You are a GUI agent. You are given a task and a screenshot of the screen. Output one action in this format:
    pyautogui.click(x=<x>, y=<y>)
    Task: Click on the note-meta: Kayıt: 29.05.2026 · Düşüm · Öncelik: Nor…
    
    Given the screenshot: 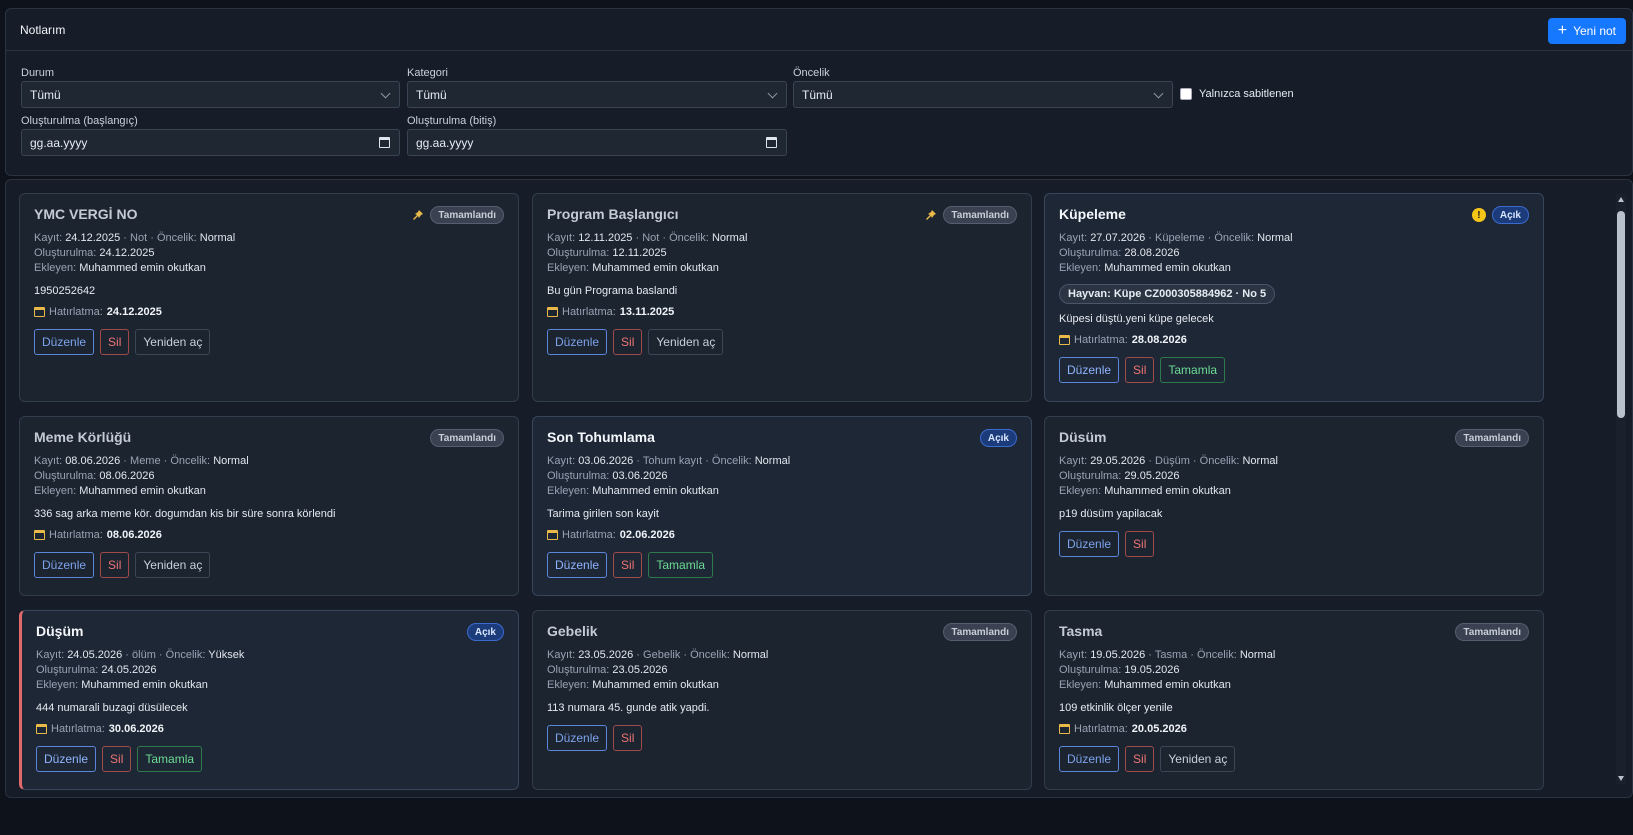 What is the action you would take?
    pyautogui.click(x=1168, y=476)
    